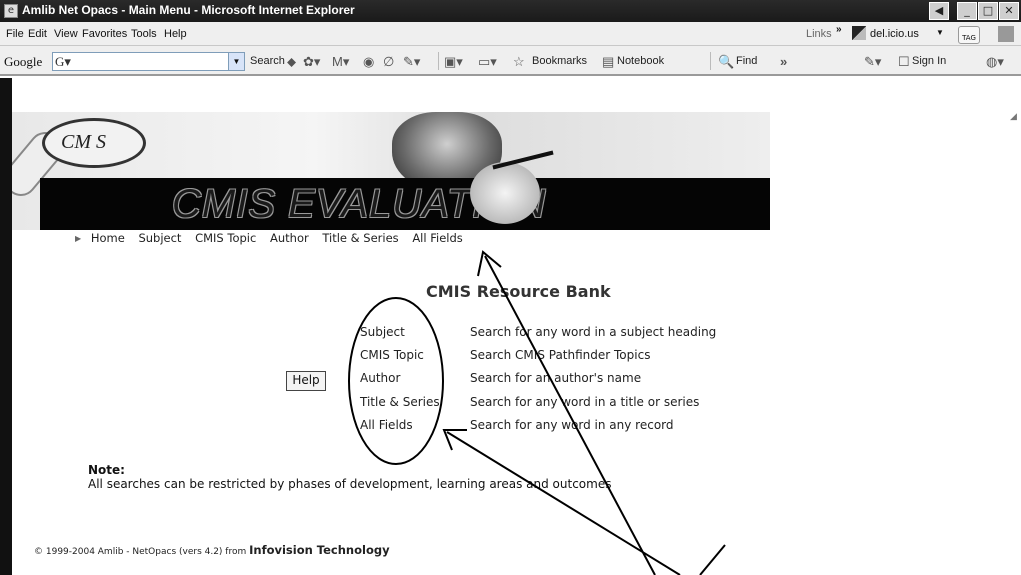 The height and width of the screenshot is (575, 1021). What do you see at coordinates (518, 291) in the screenshot?
I see `page-heading: CMIS Resource Bank` at bounding box center [518, 291].